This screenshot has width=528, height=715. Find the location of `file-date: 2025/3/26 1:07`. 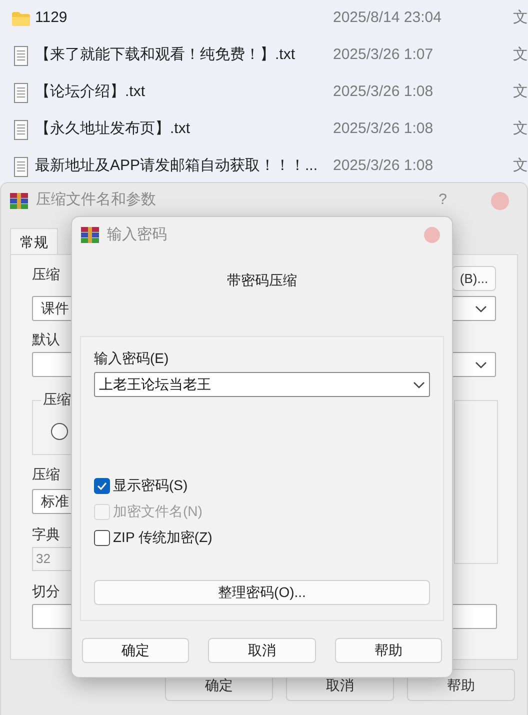

file-date: 2025/3/26 1:07 is located at coordinates (383, 55).